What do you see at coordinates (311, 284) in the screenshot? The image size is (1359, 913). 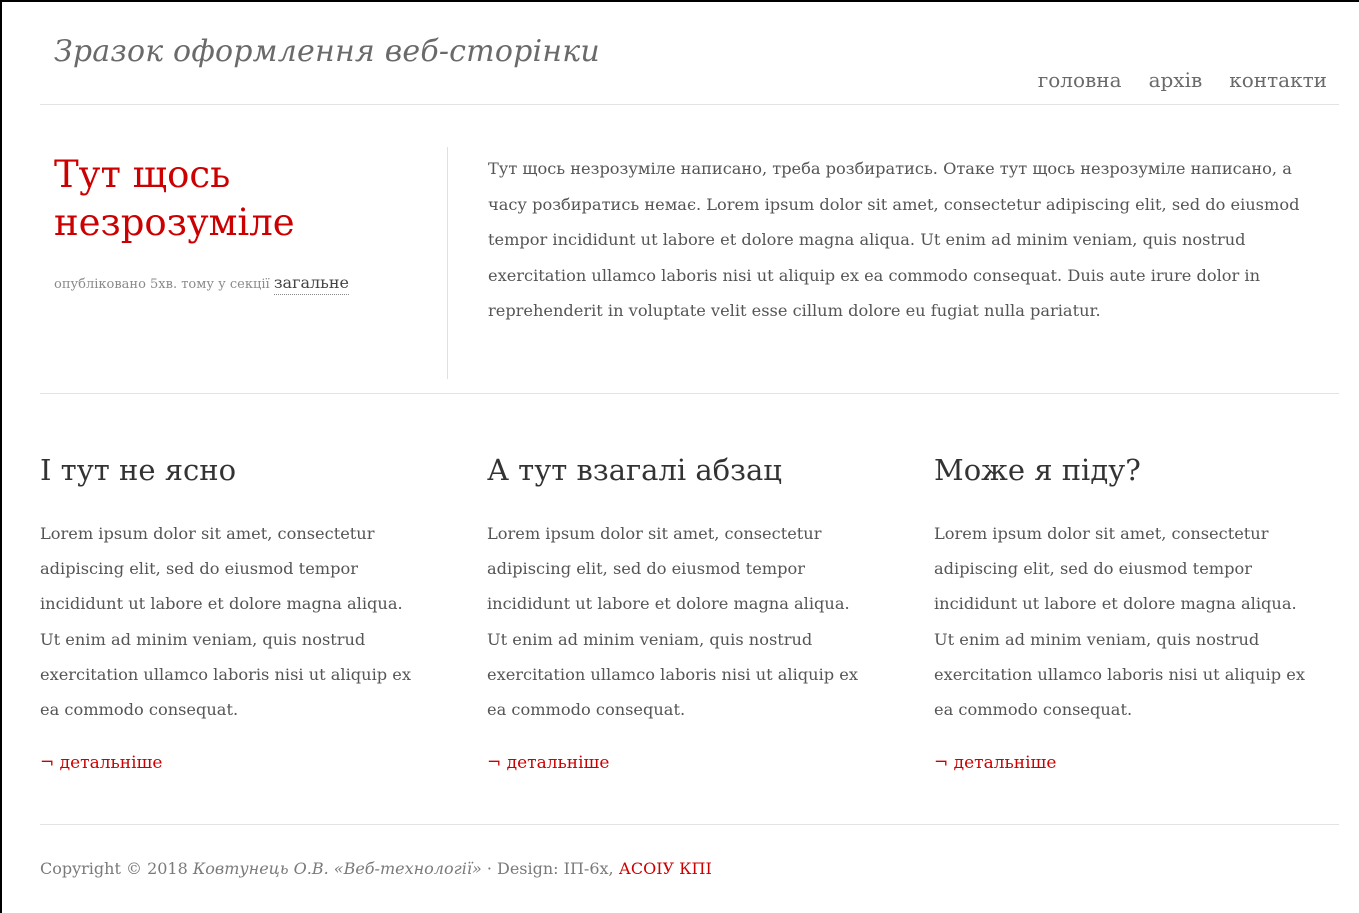 I see `section-link: загальне` at bounding box center [311, 284].